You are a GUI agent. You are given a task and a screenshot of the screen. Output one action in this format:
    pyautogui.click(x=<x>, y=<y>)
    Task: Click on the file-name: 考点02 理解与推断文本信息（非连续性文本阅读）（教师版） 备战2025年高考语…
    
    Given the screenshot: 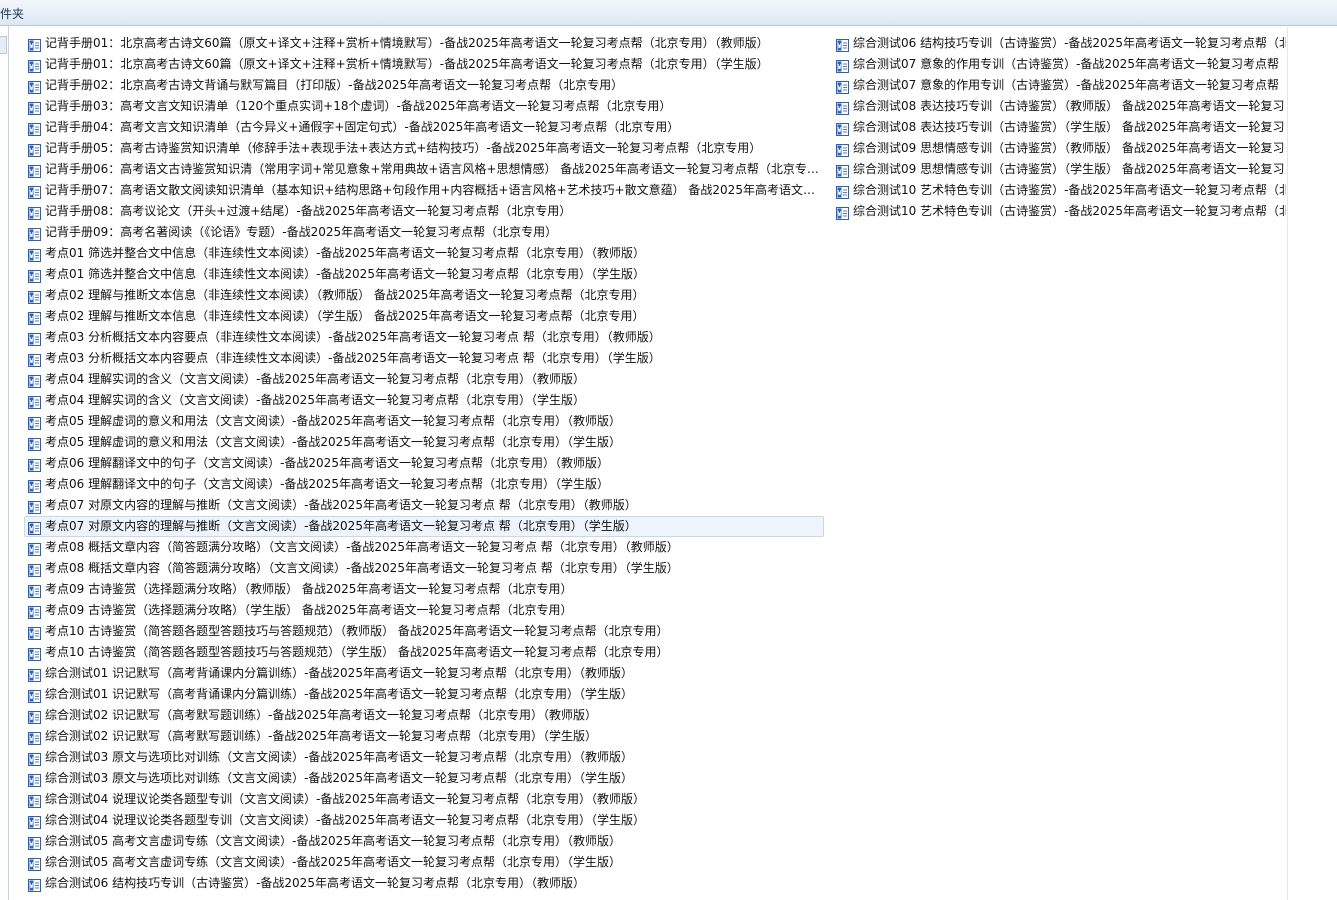 What is the action you would take?
    pyautogui.click(x=345, y=295)
    